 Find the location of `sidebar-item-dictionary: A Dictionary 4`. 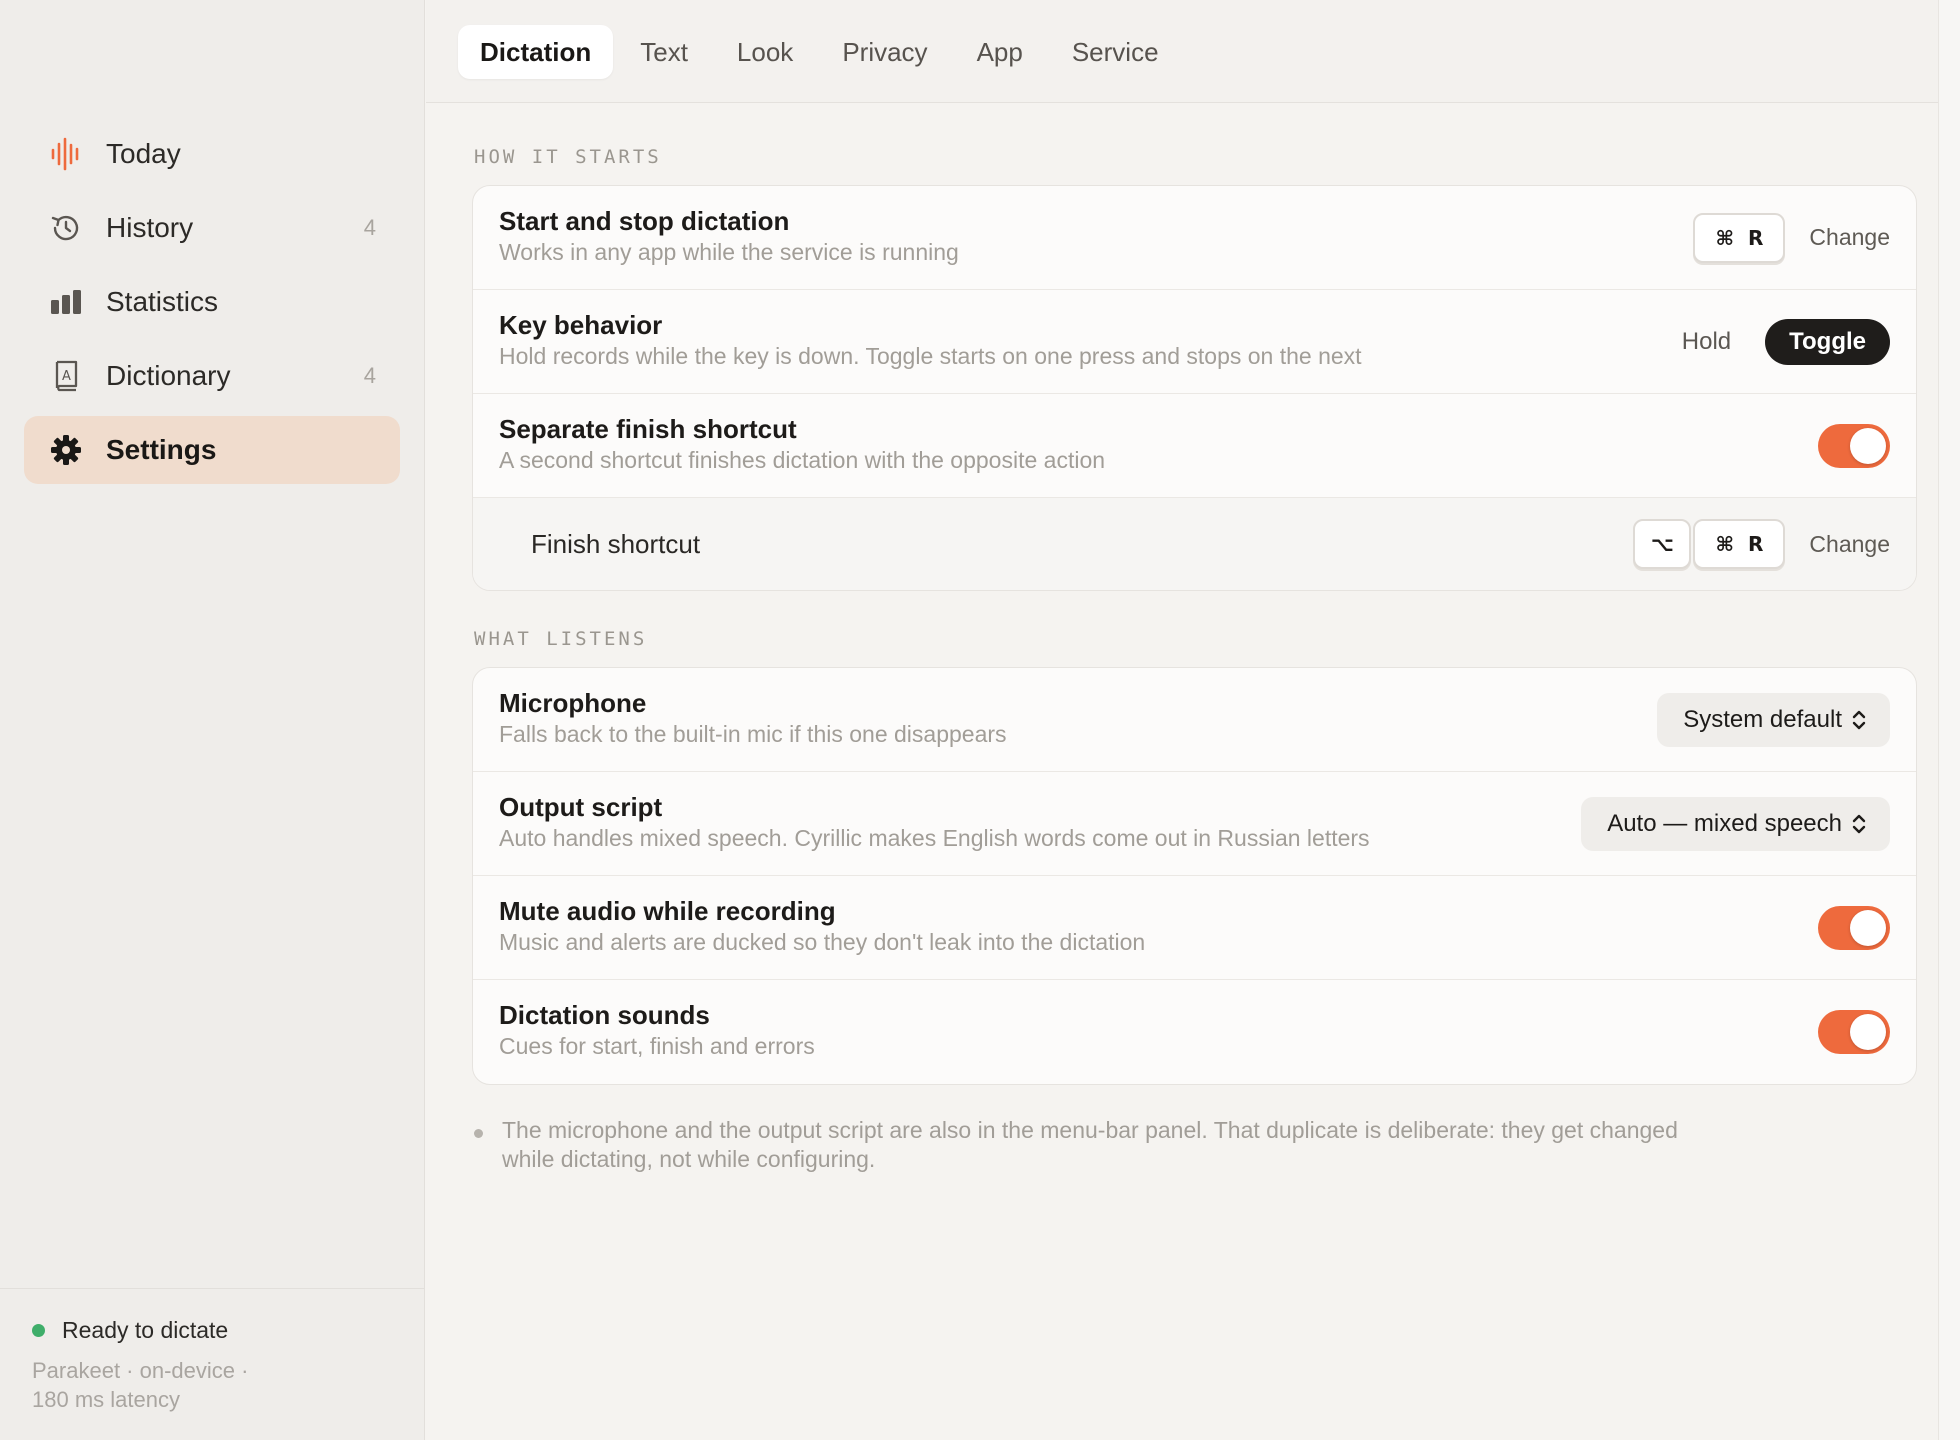

sidebar-item-dictionary: A Dictionary 4 is located at coordinates (212, 376).